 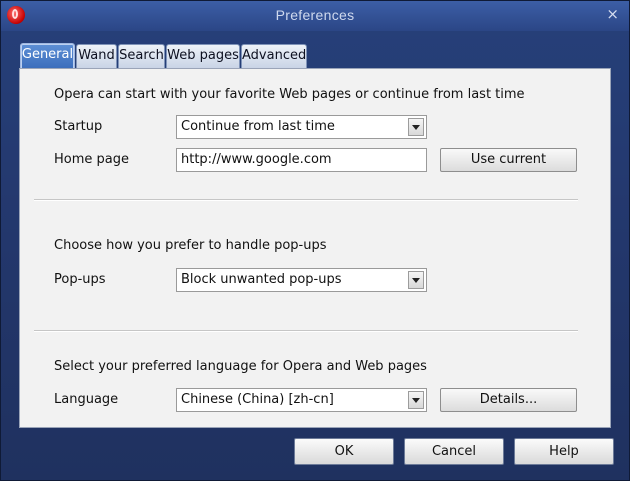 I want to click on language-select: Chinese (China) [zh-cn], so click(x=301, y=400).